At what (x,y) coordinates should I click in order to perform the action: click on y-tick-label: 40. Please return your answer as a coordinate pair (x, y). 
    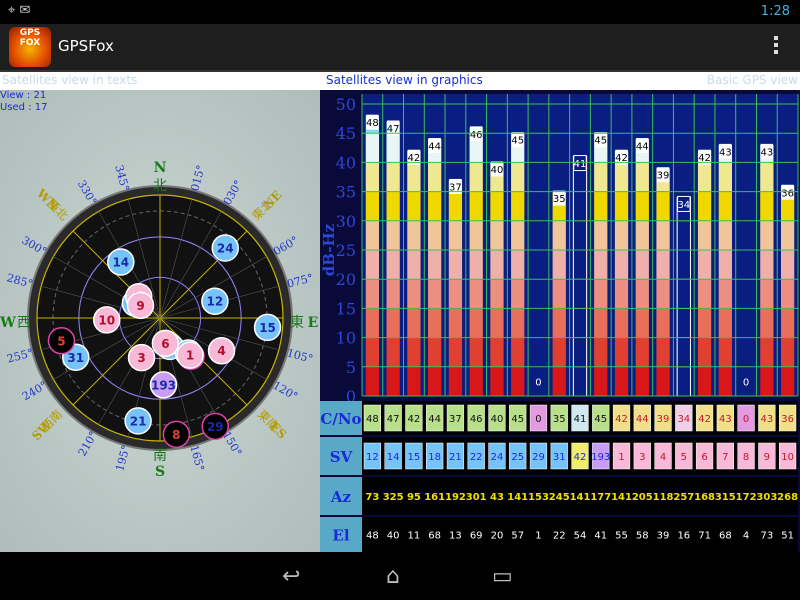
    Looking at the image, I should click on (346, 162).